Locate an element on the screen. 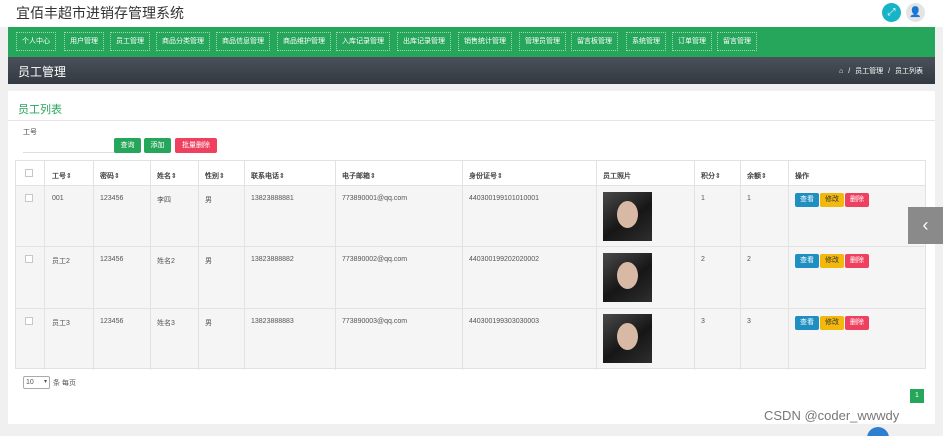 Image resolution: width=943 pixels, height=436 pixels. pagination-page: 1 is located at coordinates (917, 396).